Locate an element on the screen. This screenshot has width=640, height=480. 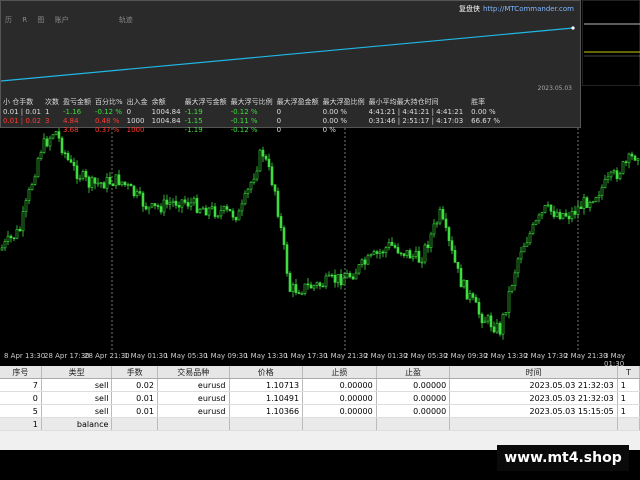
brand-url: http://MTCommander.com is located at coordinates (528, 9).